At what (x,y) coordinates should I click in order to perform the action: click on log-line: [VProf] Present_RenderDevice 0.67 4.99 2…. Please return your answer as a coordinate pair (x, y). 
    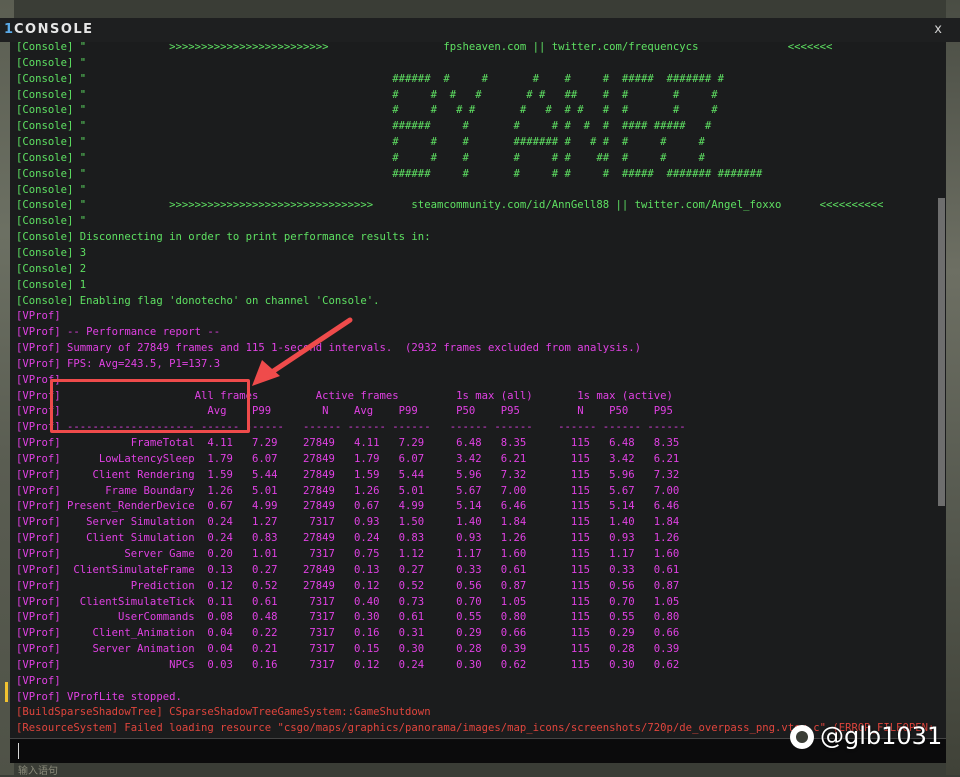
    Looking at the image, I should click on (348, 506).